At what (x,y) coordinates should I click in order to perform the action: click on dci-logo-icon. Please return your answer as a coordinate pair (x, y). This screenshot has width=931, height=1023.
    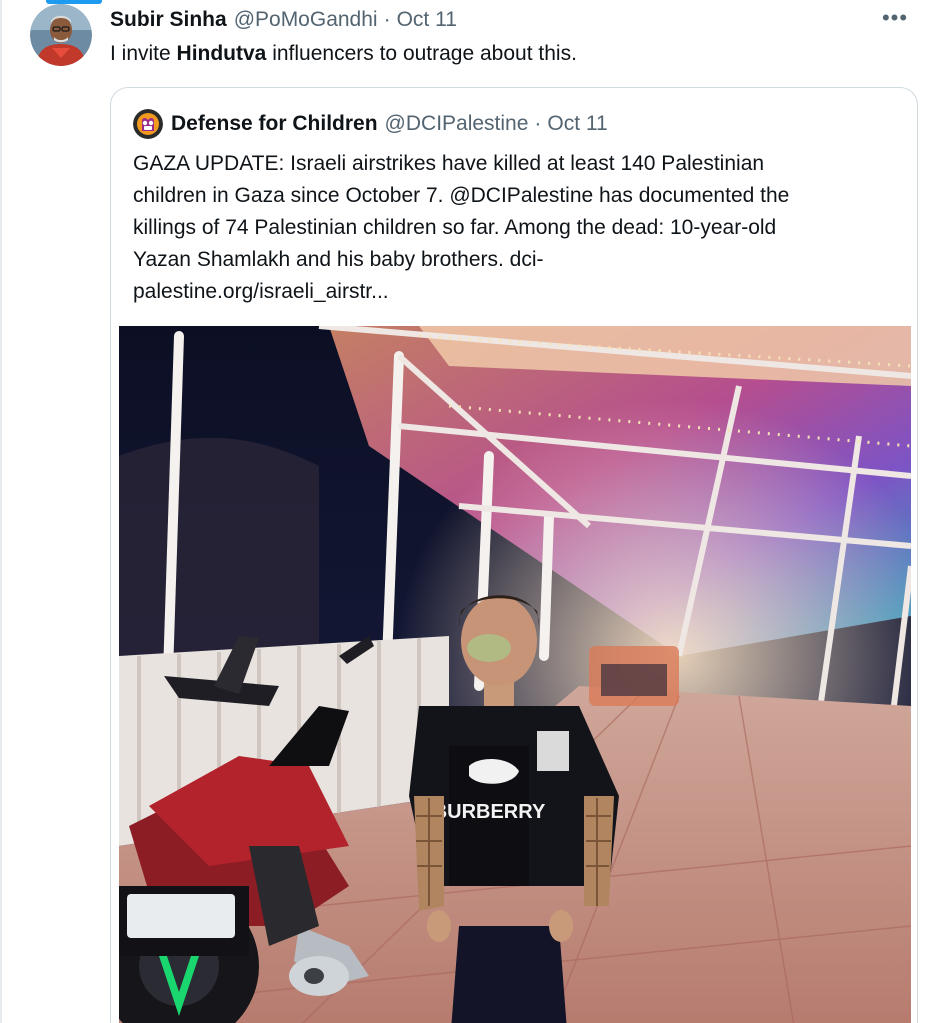
    Looking at the image, I should click on (148, 124).